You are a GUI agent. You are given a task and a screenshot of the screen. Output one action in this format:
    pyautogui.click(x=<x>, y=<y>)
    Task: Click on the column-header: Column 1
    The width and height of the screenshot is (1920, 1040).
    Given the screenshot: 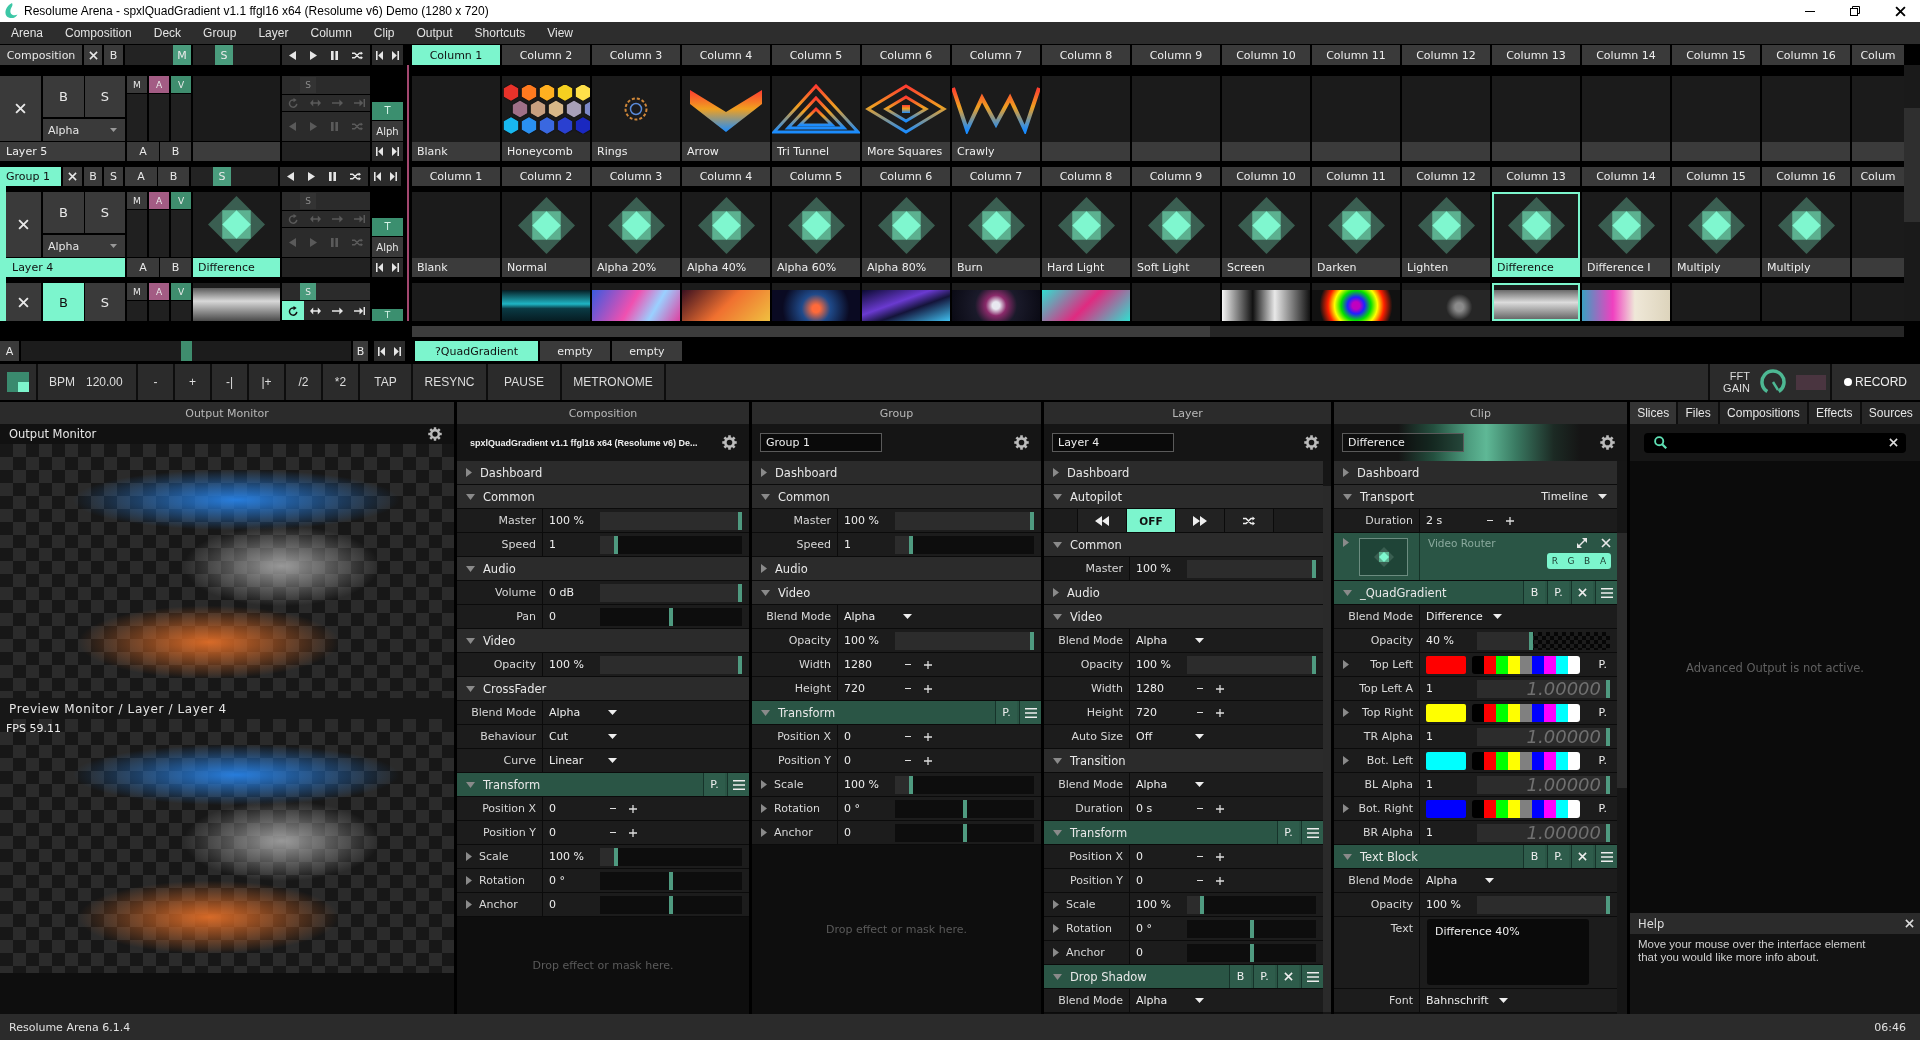 What is the action you would take?
    pyautogui.click(x=456, y=176)
    